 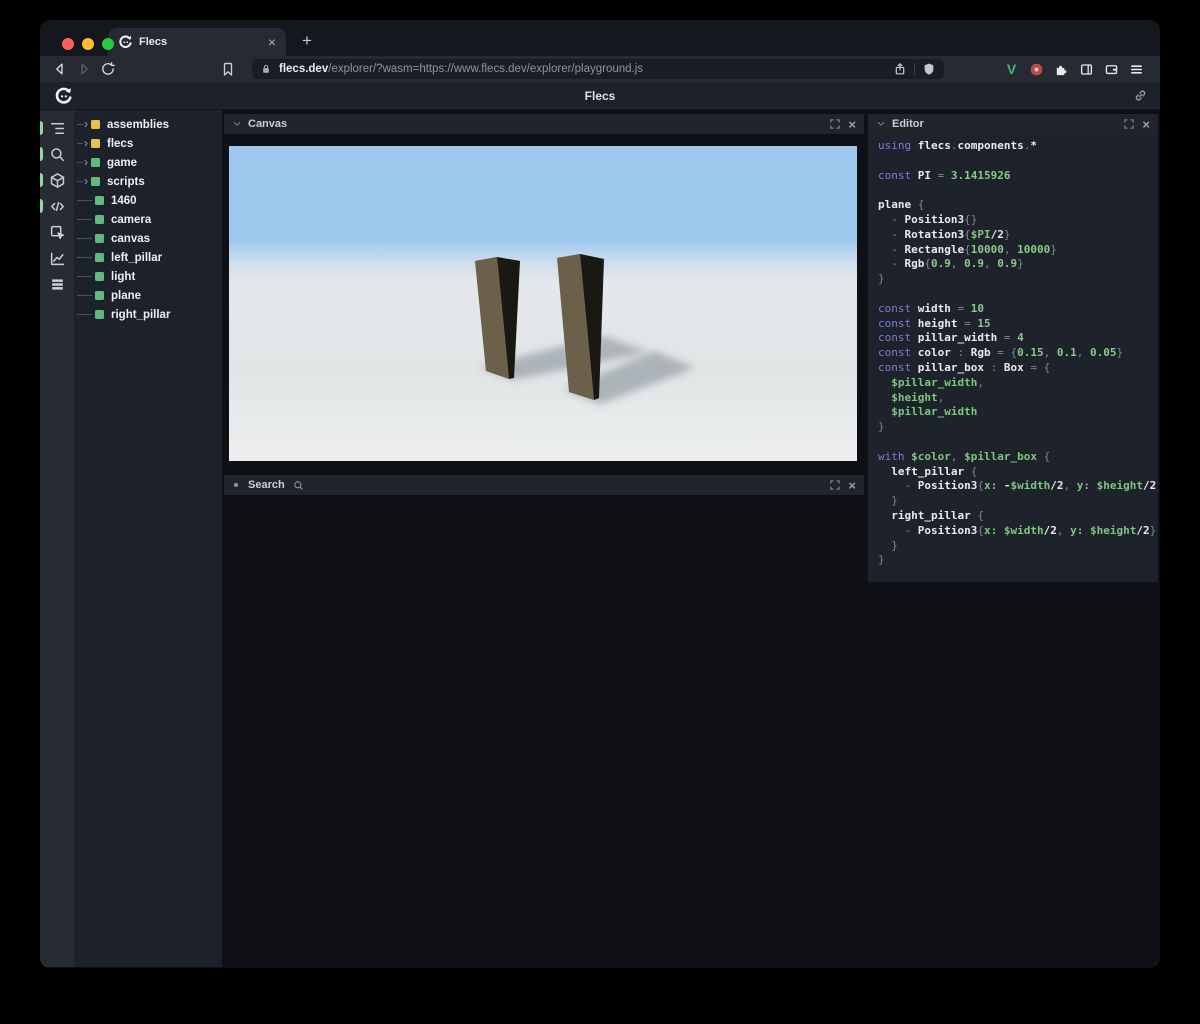 I want to click on lock-icon, so click(x=266, y=69).